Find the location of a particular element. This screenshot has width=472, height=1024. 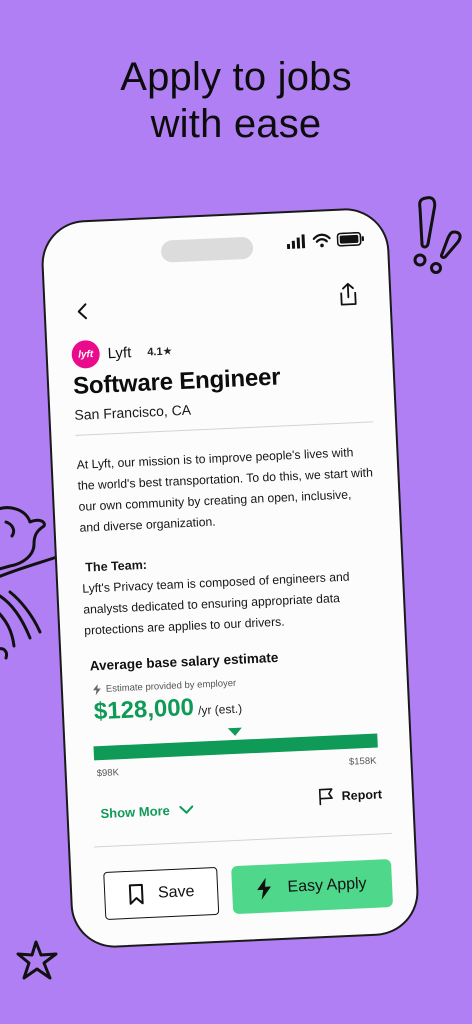

salary-range-min: $98K is located at coordinates (108, 773).